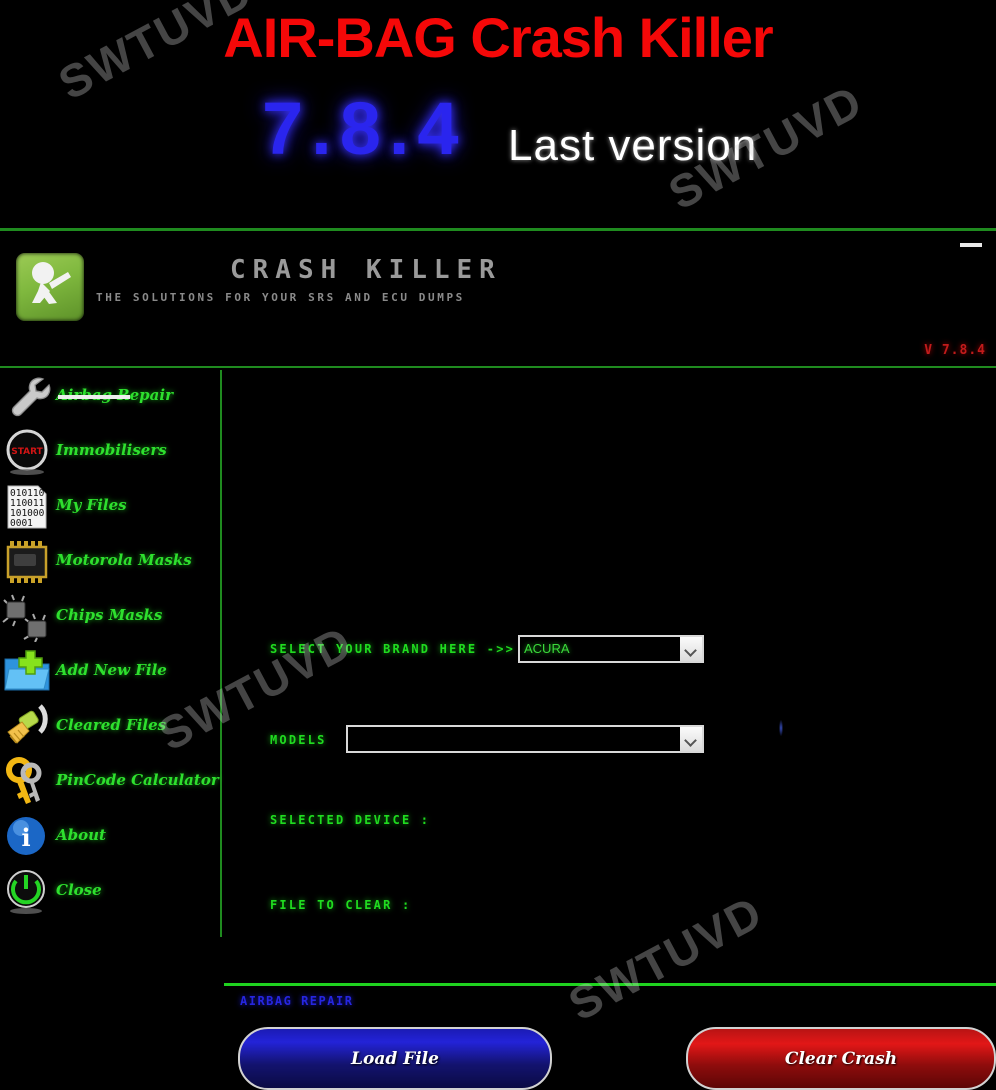  Describe the element at coordinates (350, 820) in the screenshot. I see `selected-device-label: SELECTED DEVICE :` at that location.